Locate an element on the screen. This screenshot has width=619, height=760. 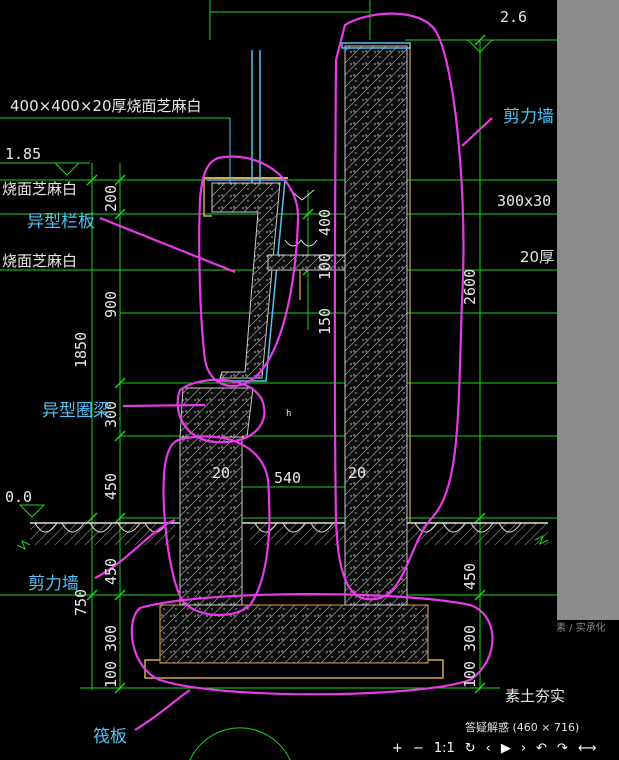
dim-thickness-20a: 20 is located at coordinates (221, 473).